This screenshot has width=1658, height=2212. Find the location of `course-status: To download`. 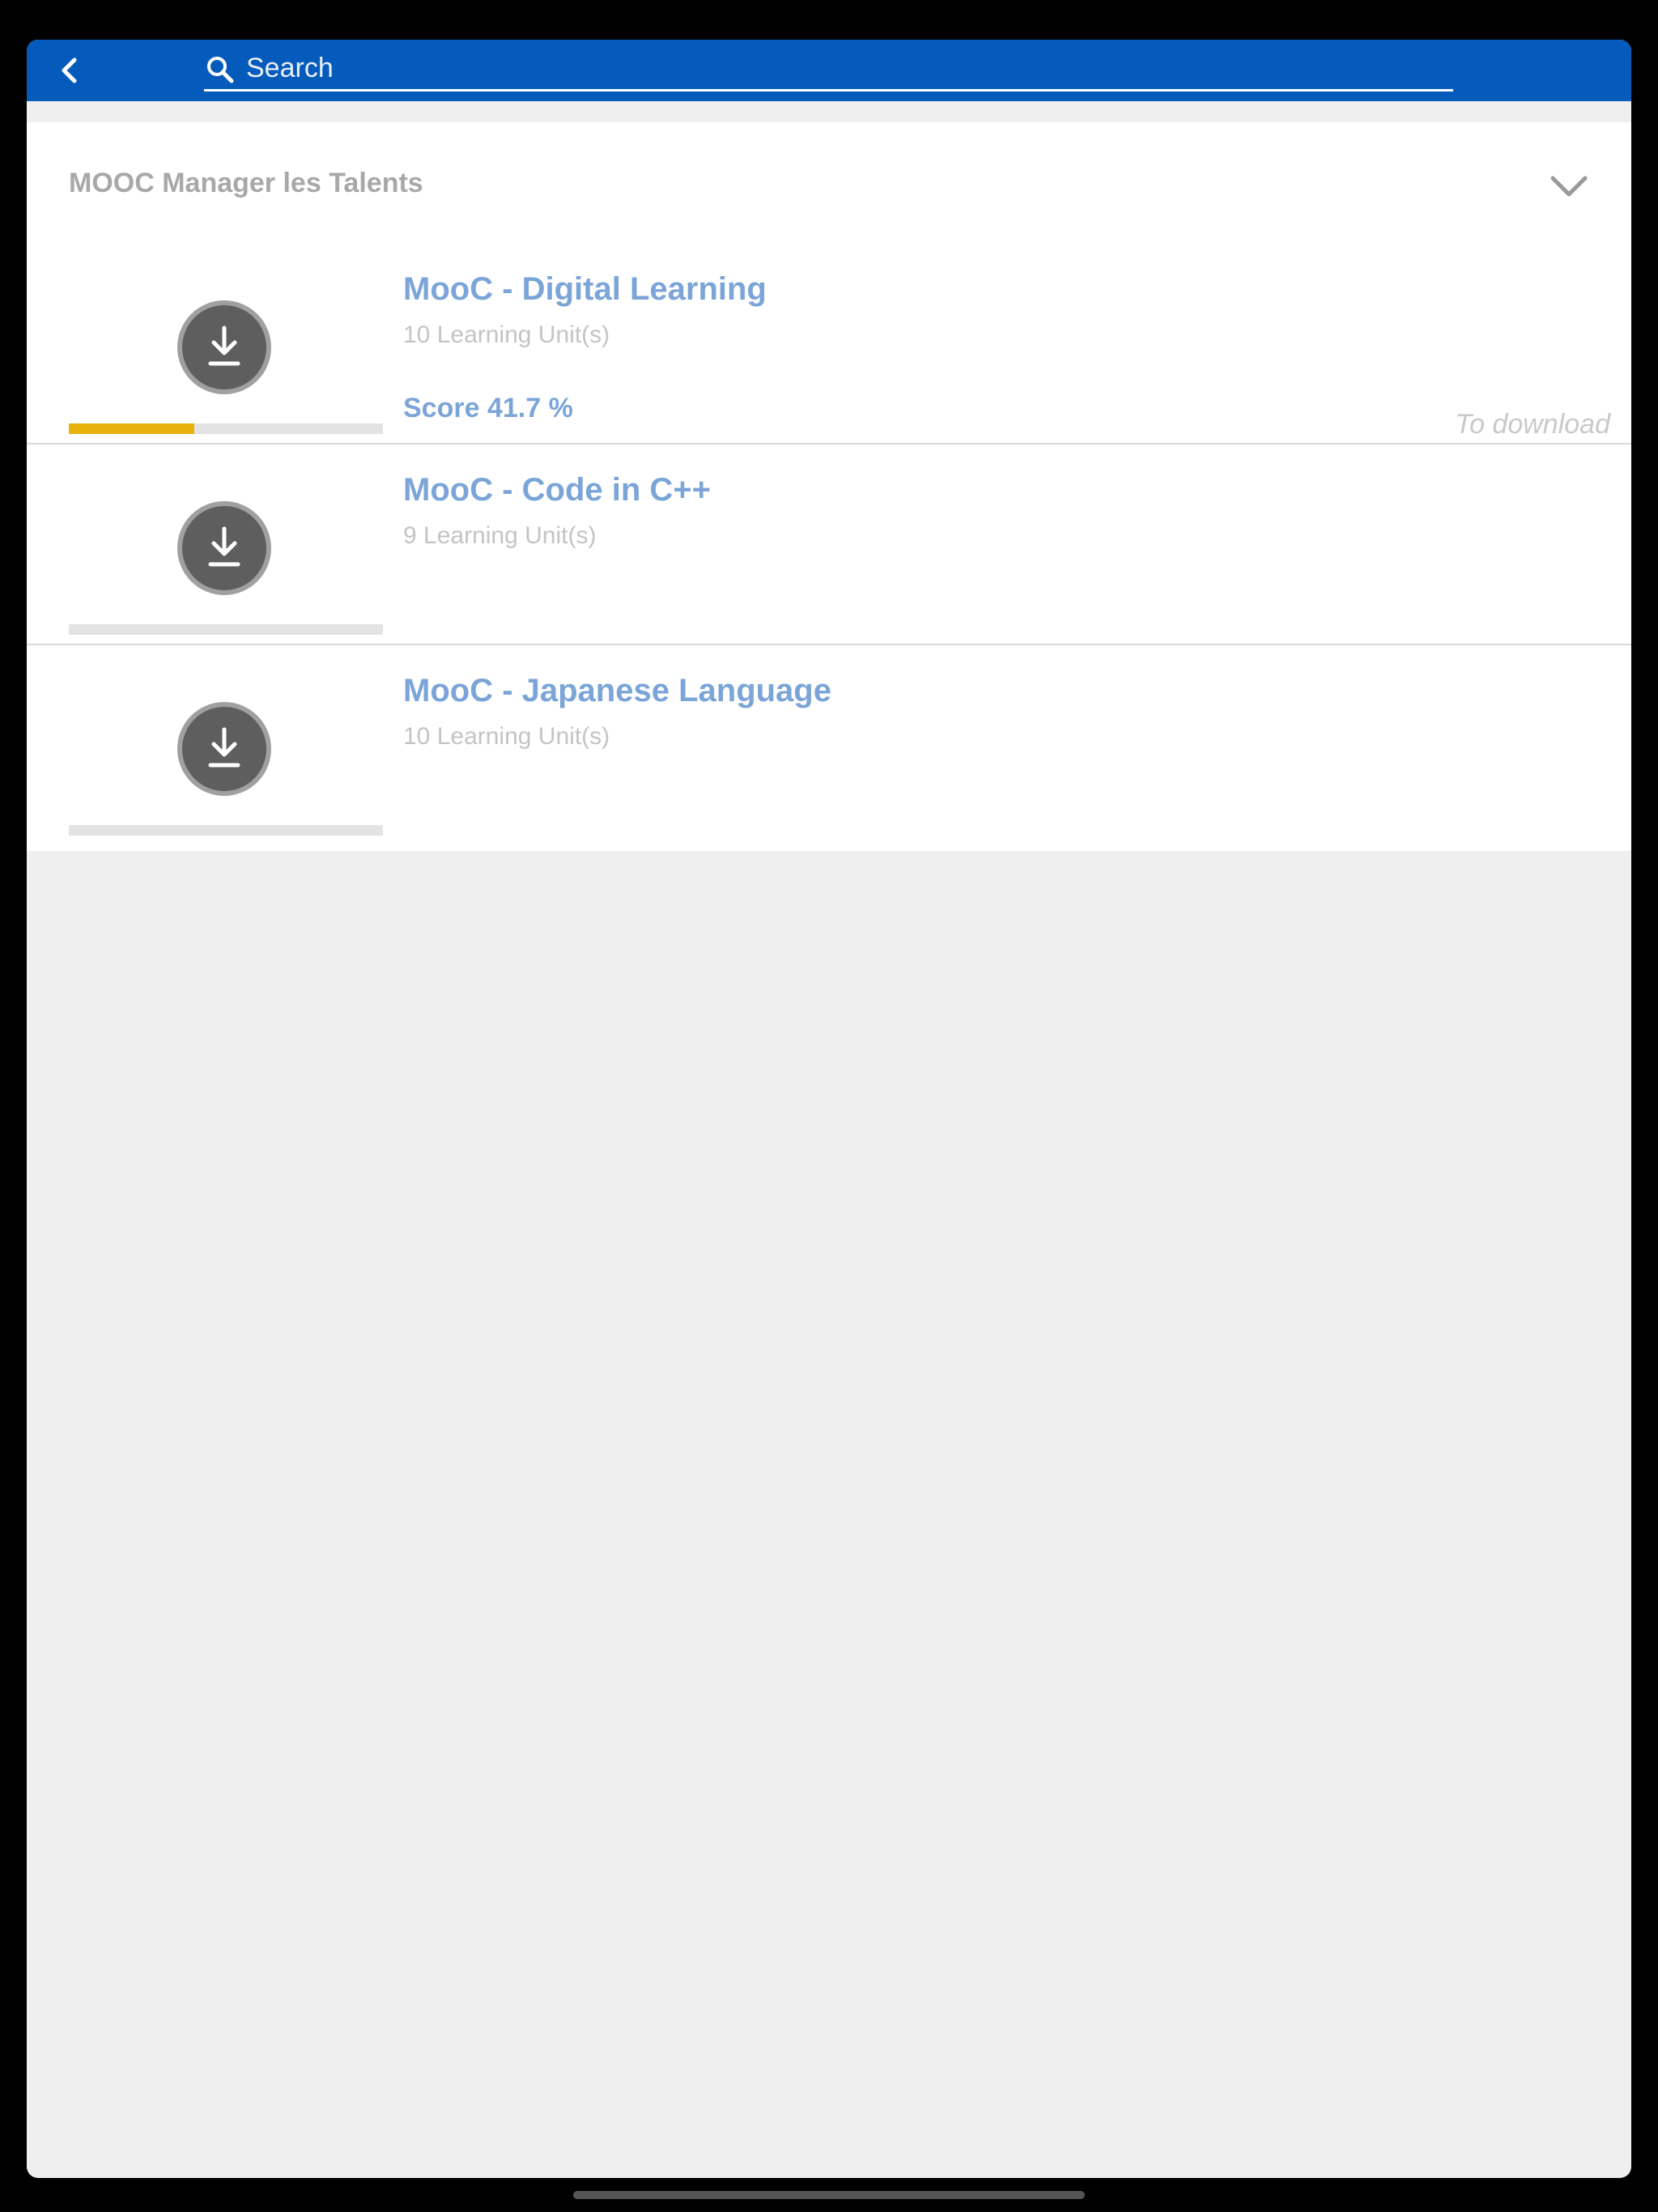

course-status: To download is located at coordinates (1532, 425).